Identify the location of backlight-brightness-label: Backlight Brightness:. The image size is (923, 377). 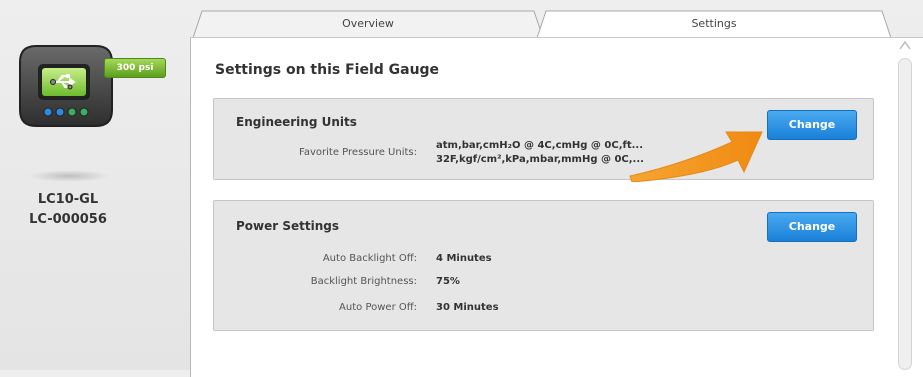
(363, 281).